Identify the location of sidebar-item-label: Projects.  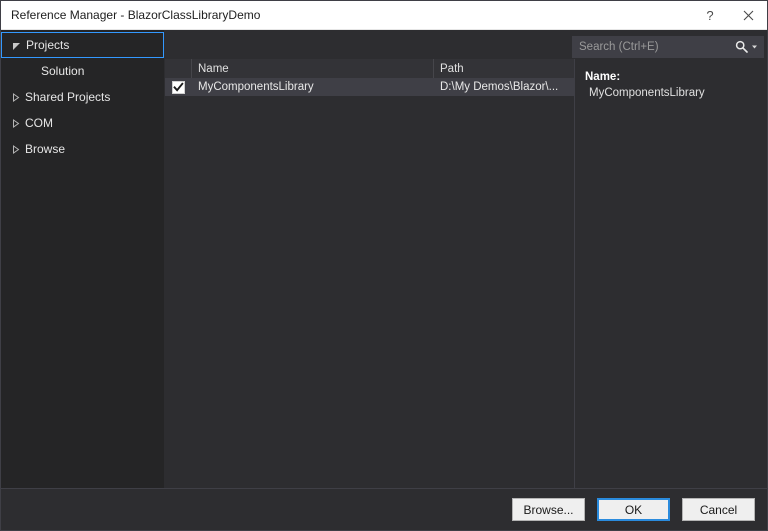
(48, 45).